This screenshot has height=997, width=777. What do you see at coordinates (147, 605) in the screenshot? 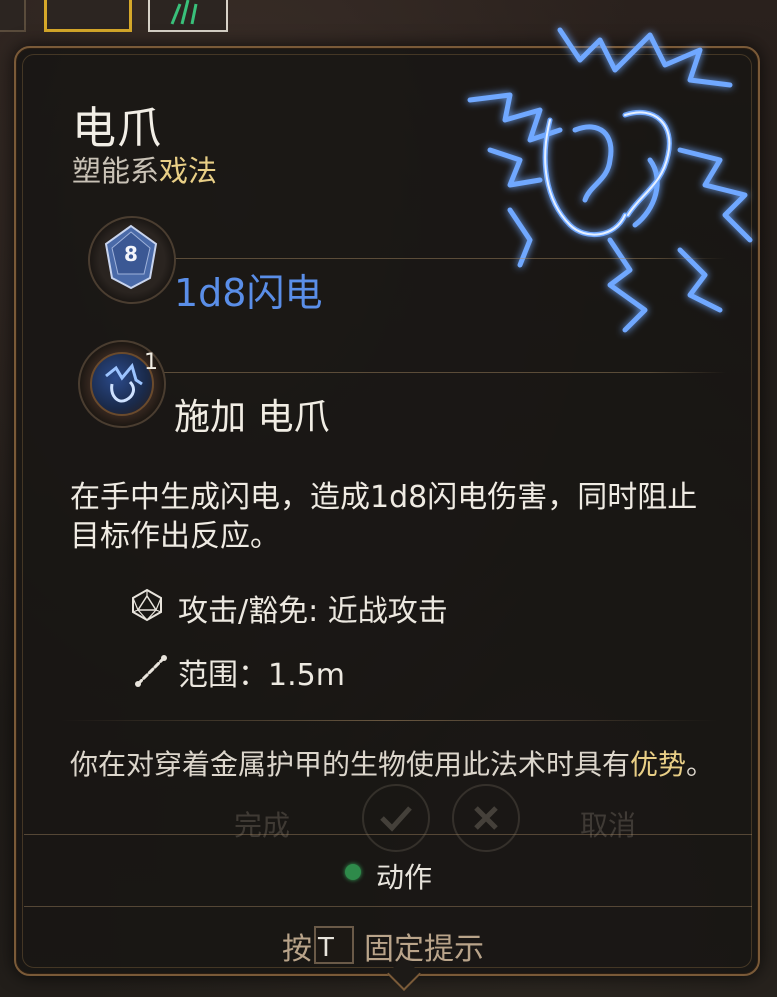
I see `d20-icon` at bounding box center [147, 605].